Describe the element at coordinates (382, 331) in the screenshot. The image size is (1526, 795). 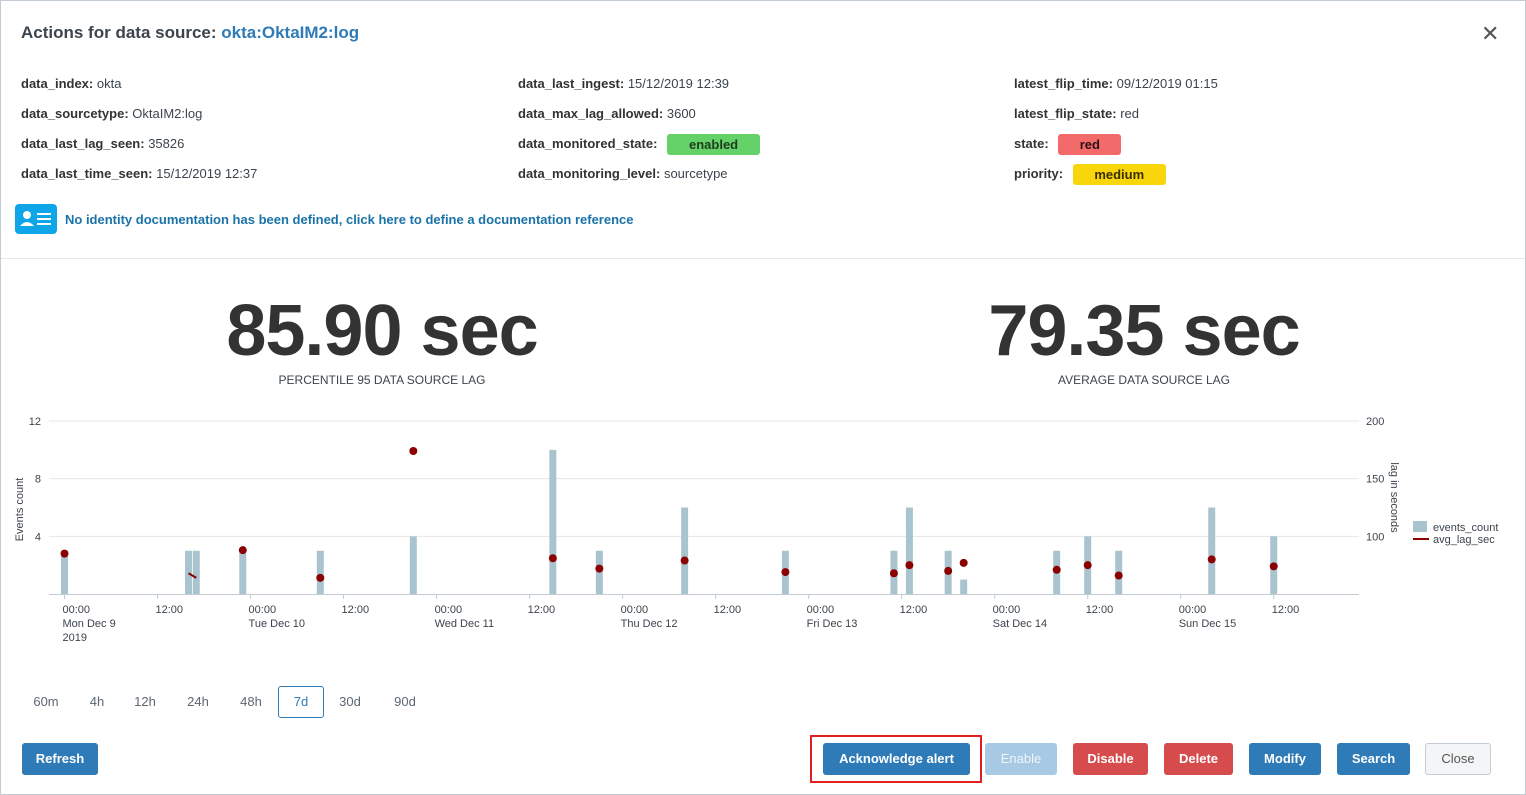
I see `p95-lag-value: 85.90 sec` at that location.